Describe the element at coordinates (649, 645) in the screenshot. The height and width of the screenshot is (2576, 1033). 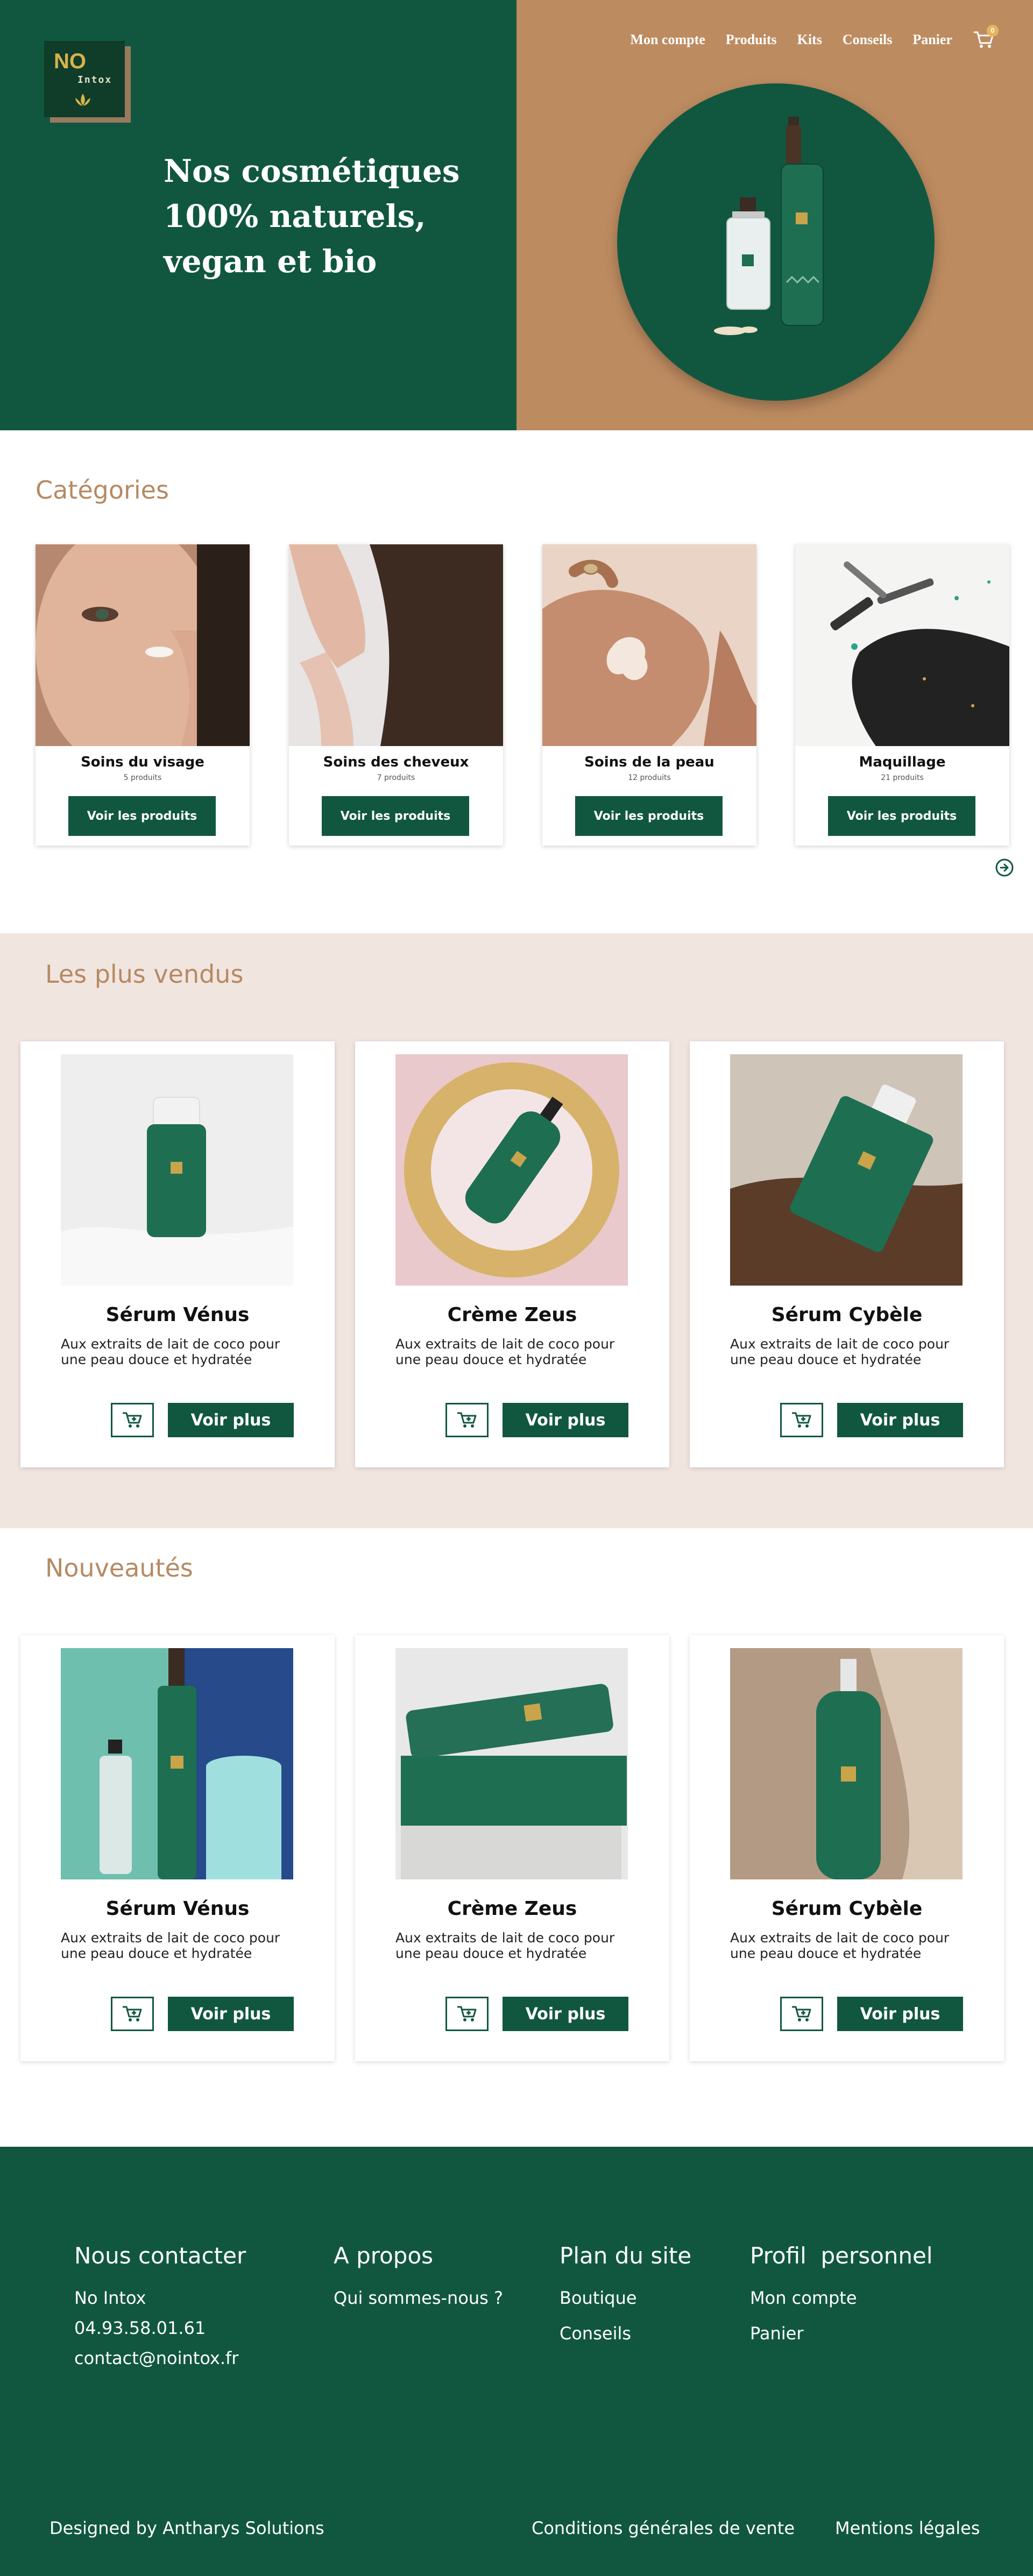
I see `category-image-peau` at that location.